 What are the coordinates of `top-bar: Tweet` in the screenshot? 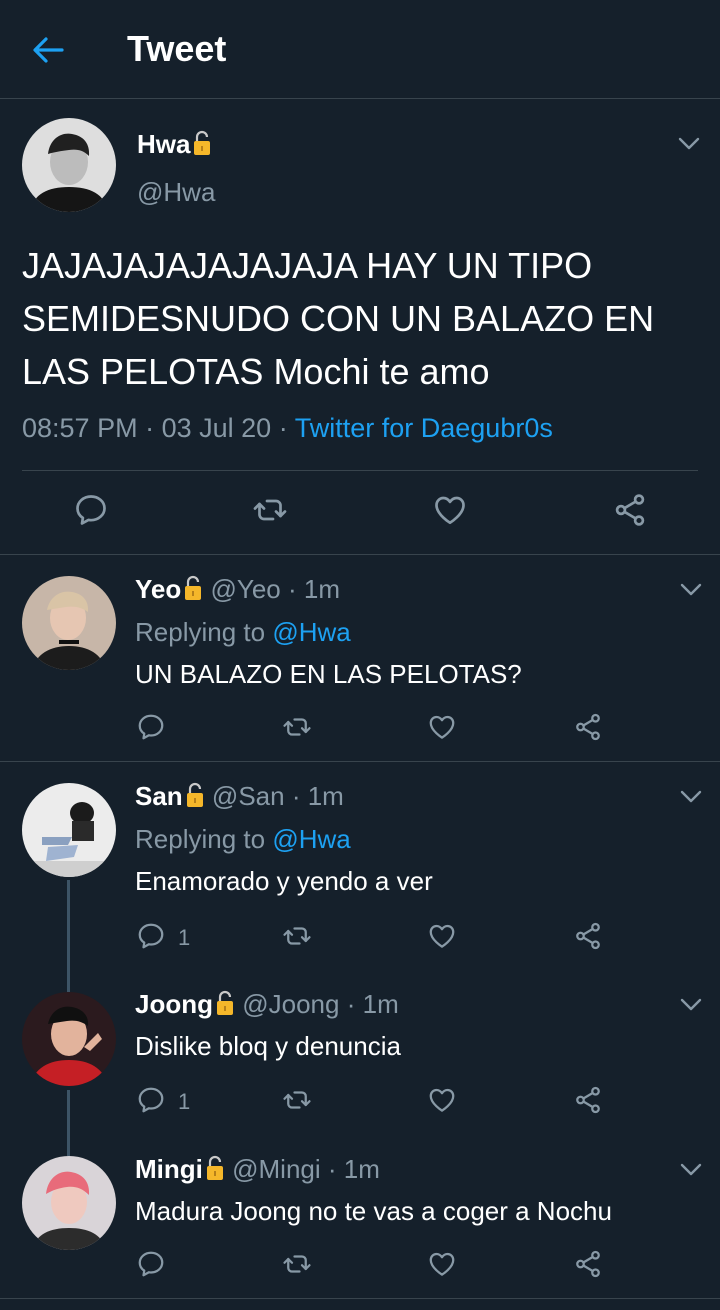 It's located at (360, 49).